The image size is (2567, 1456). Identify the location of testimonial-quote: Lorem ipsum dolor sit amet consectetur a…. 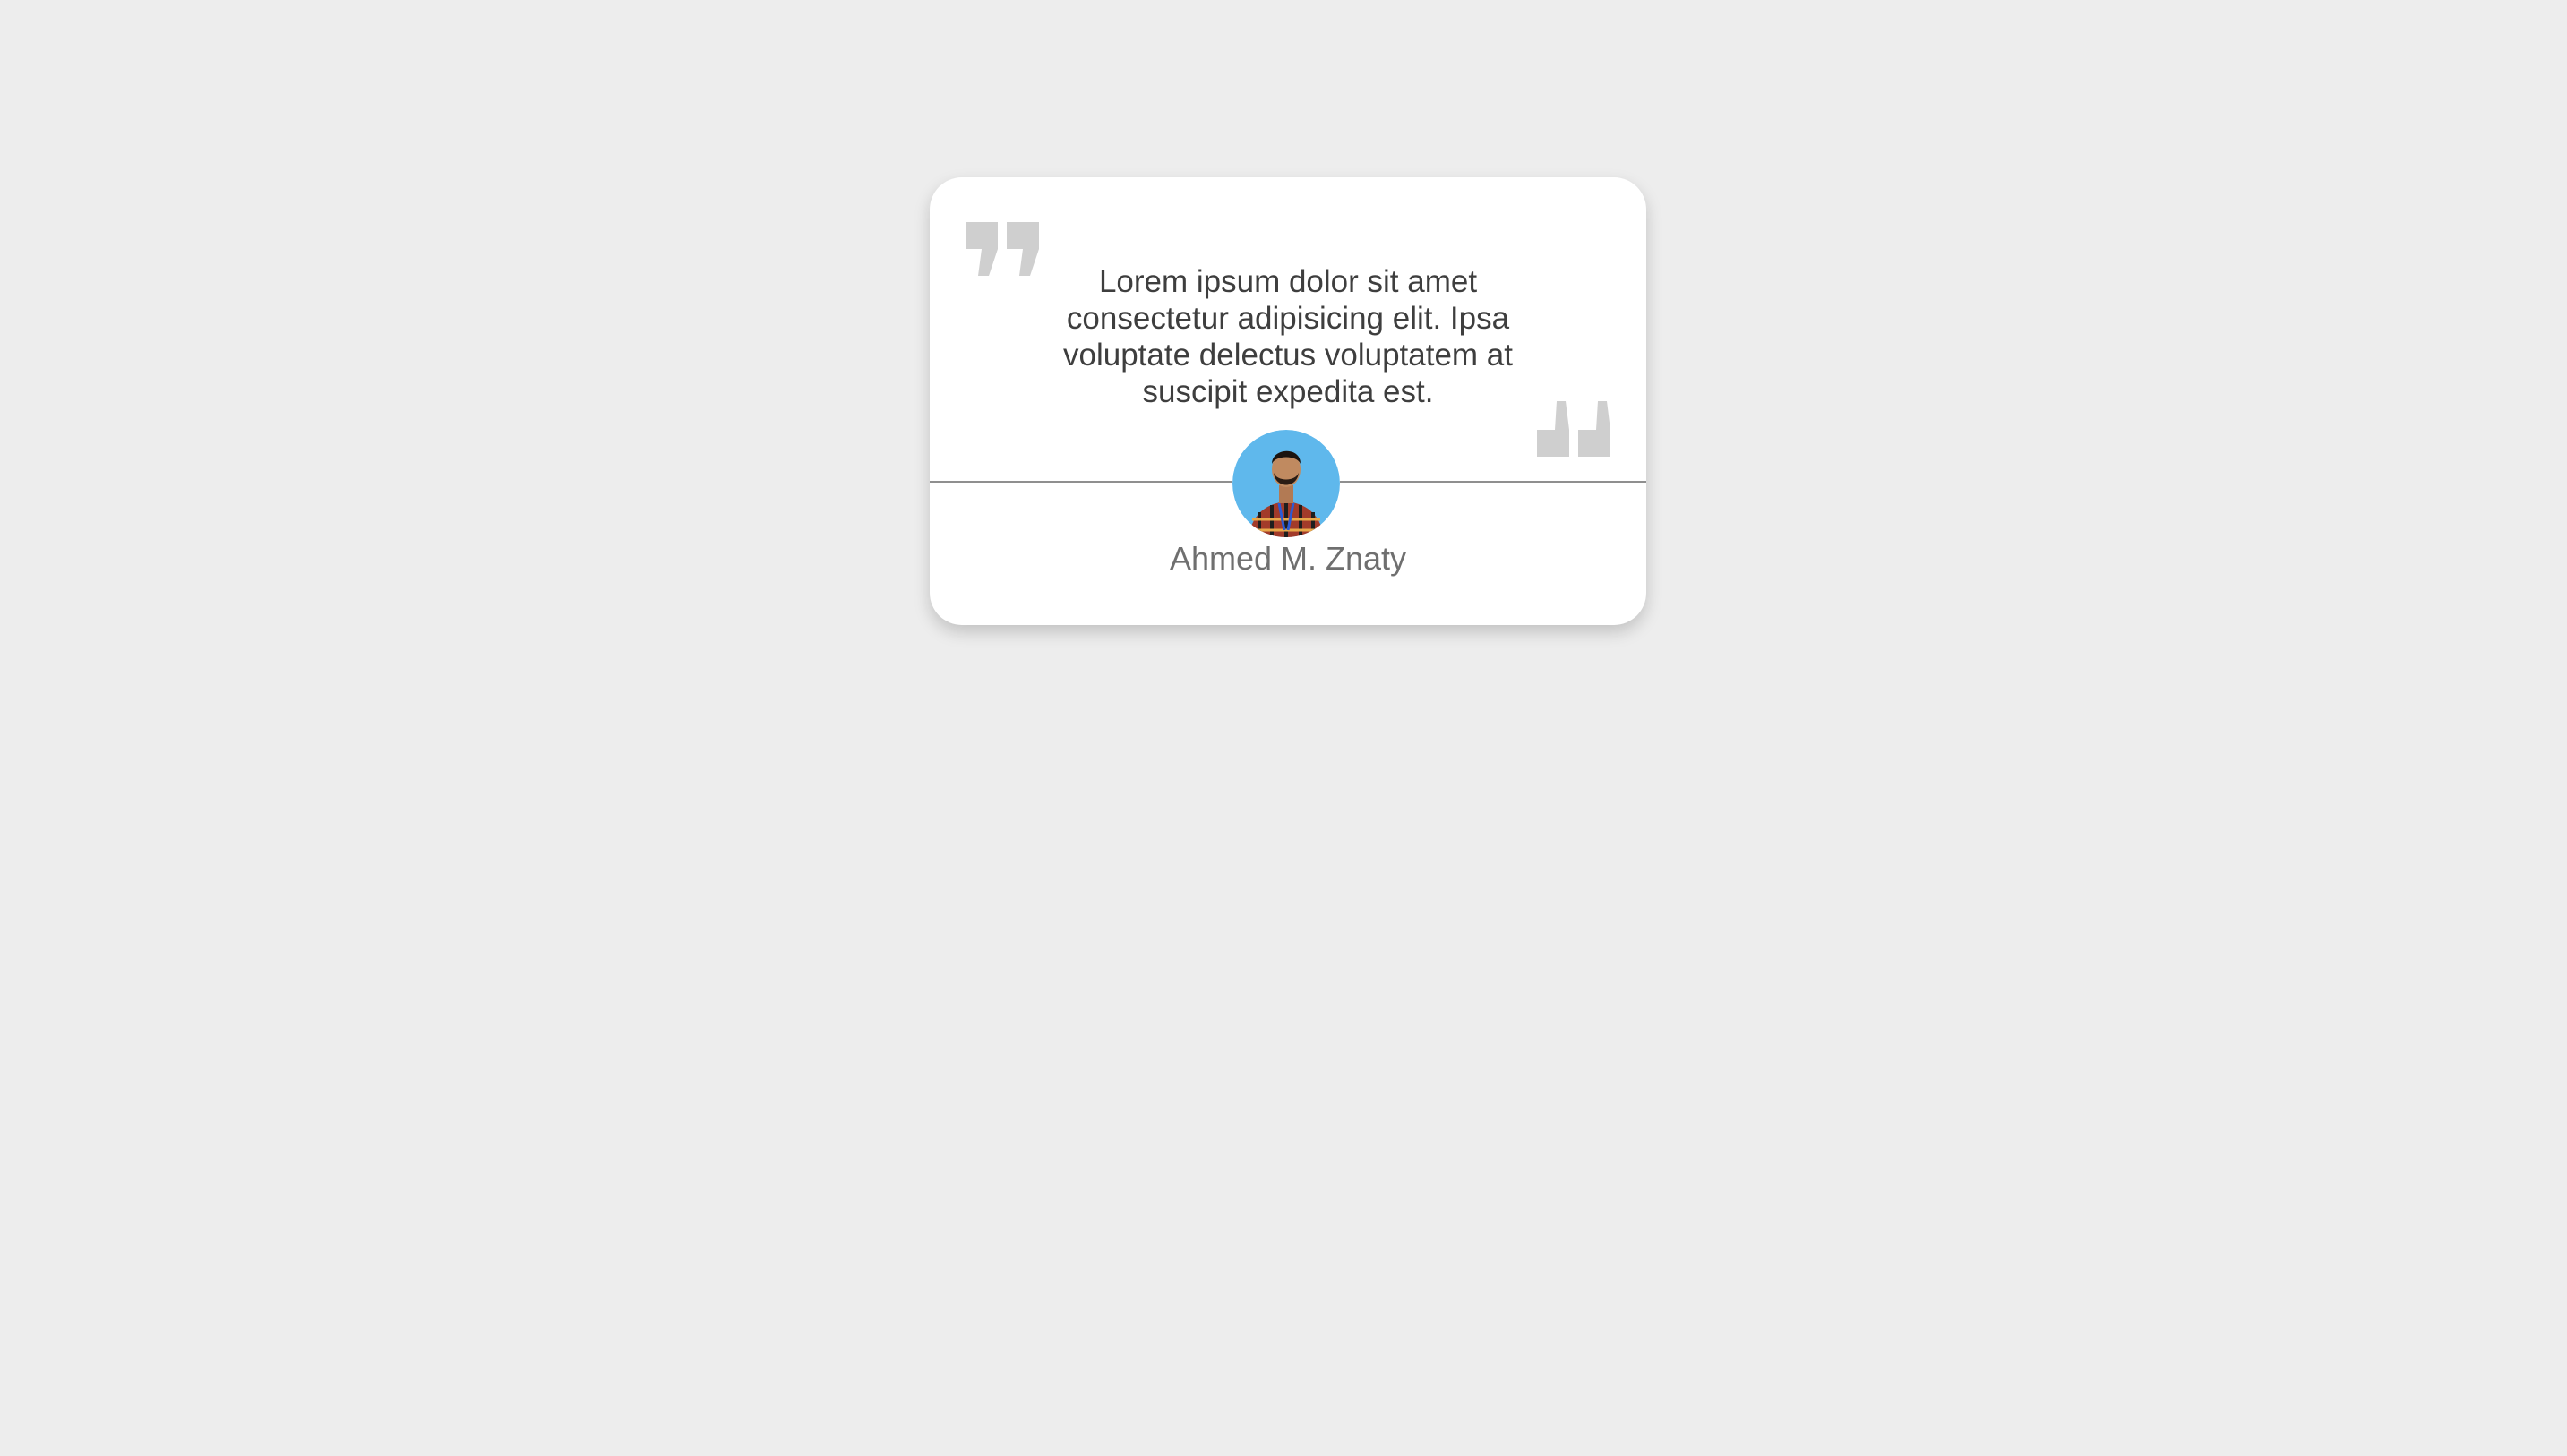
(1288, 336).